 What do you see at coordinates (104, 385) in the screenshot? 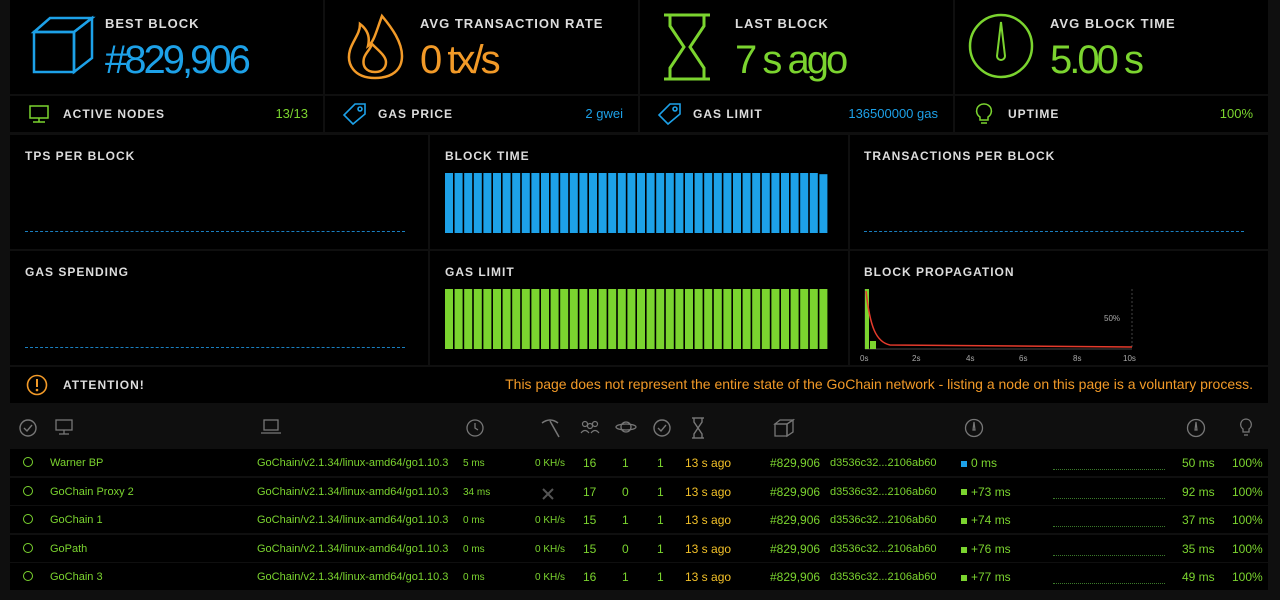
I see `attention-label: ATTENTION!` at bounding box center [104, 385].